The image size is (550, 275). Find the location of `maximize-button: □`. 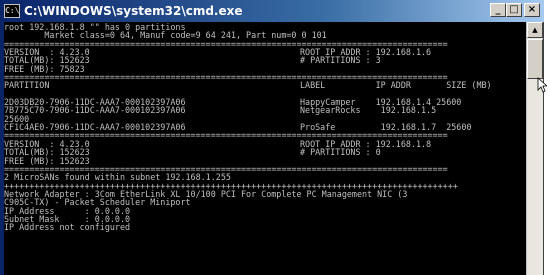

maximize-button: □ is located at coordinates (514, 10).